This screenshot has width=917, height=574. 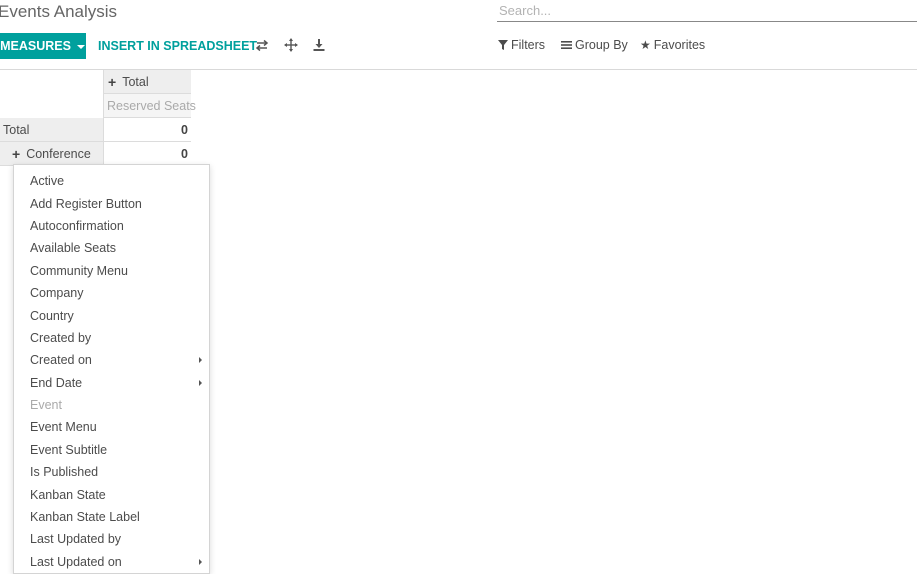 I want to click on dropdown-item: Add Register Button, so click(x=111, y=203).